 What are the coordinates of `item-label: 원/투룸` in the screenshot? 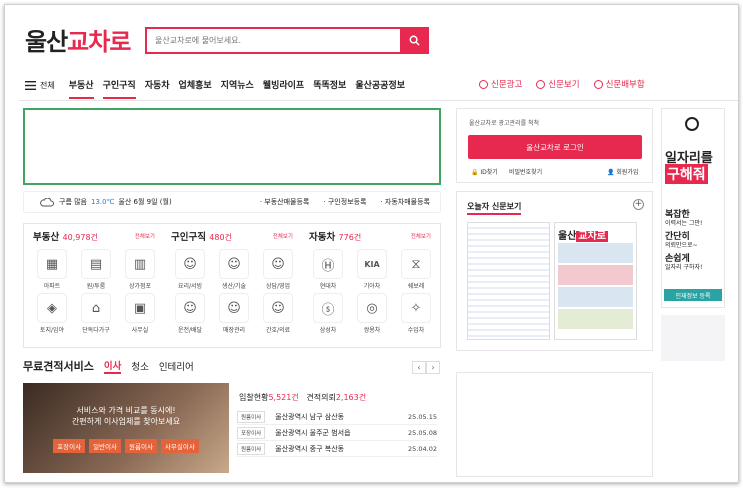 It's located at (96, 286).